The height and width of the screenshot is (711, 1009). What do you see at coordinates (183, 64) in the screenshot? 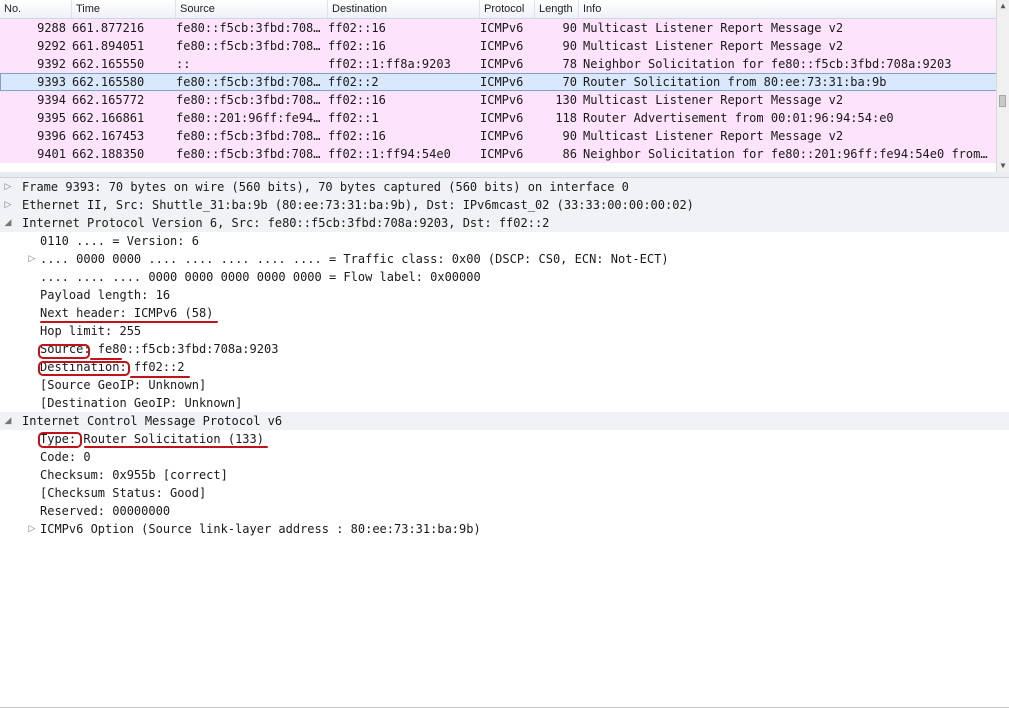
I see `packet-cell-source: ::` at bounding box center [183, 64].